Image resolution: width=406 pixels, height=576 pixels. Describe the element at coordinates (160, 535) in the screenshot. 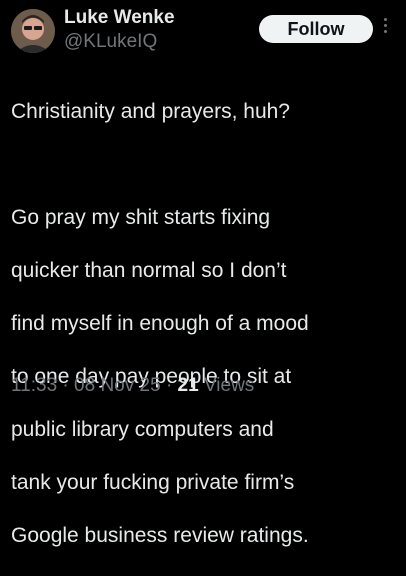

I see `tweet-line: Google business review ratings.` at that location.